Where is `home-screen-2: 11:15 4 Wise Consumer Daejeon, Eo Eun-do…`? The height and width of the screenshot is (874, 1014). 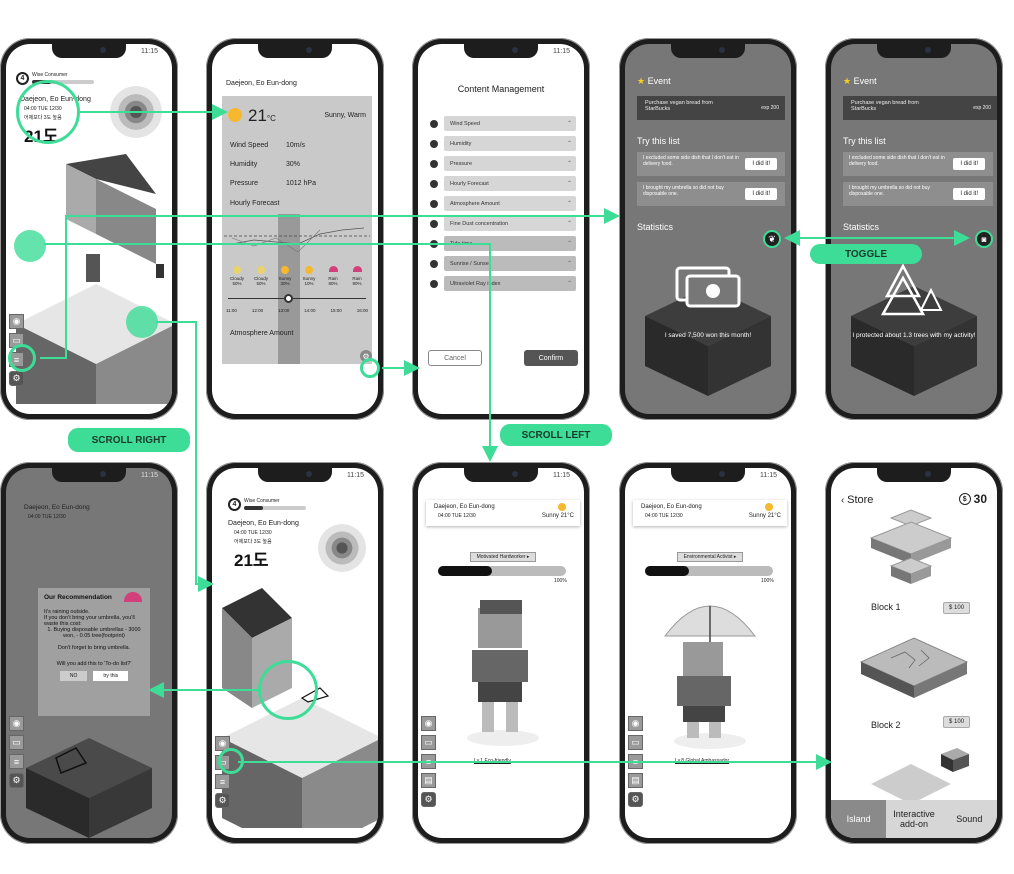 home-screen-2: 11:15 4 Wise Consumer Daejeon, Eo Eun-do… is located at coordinates (295, 653).